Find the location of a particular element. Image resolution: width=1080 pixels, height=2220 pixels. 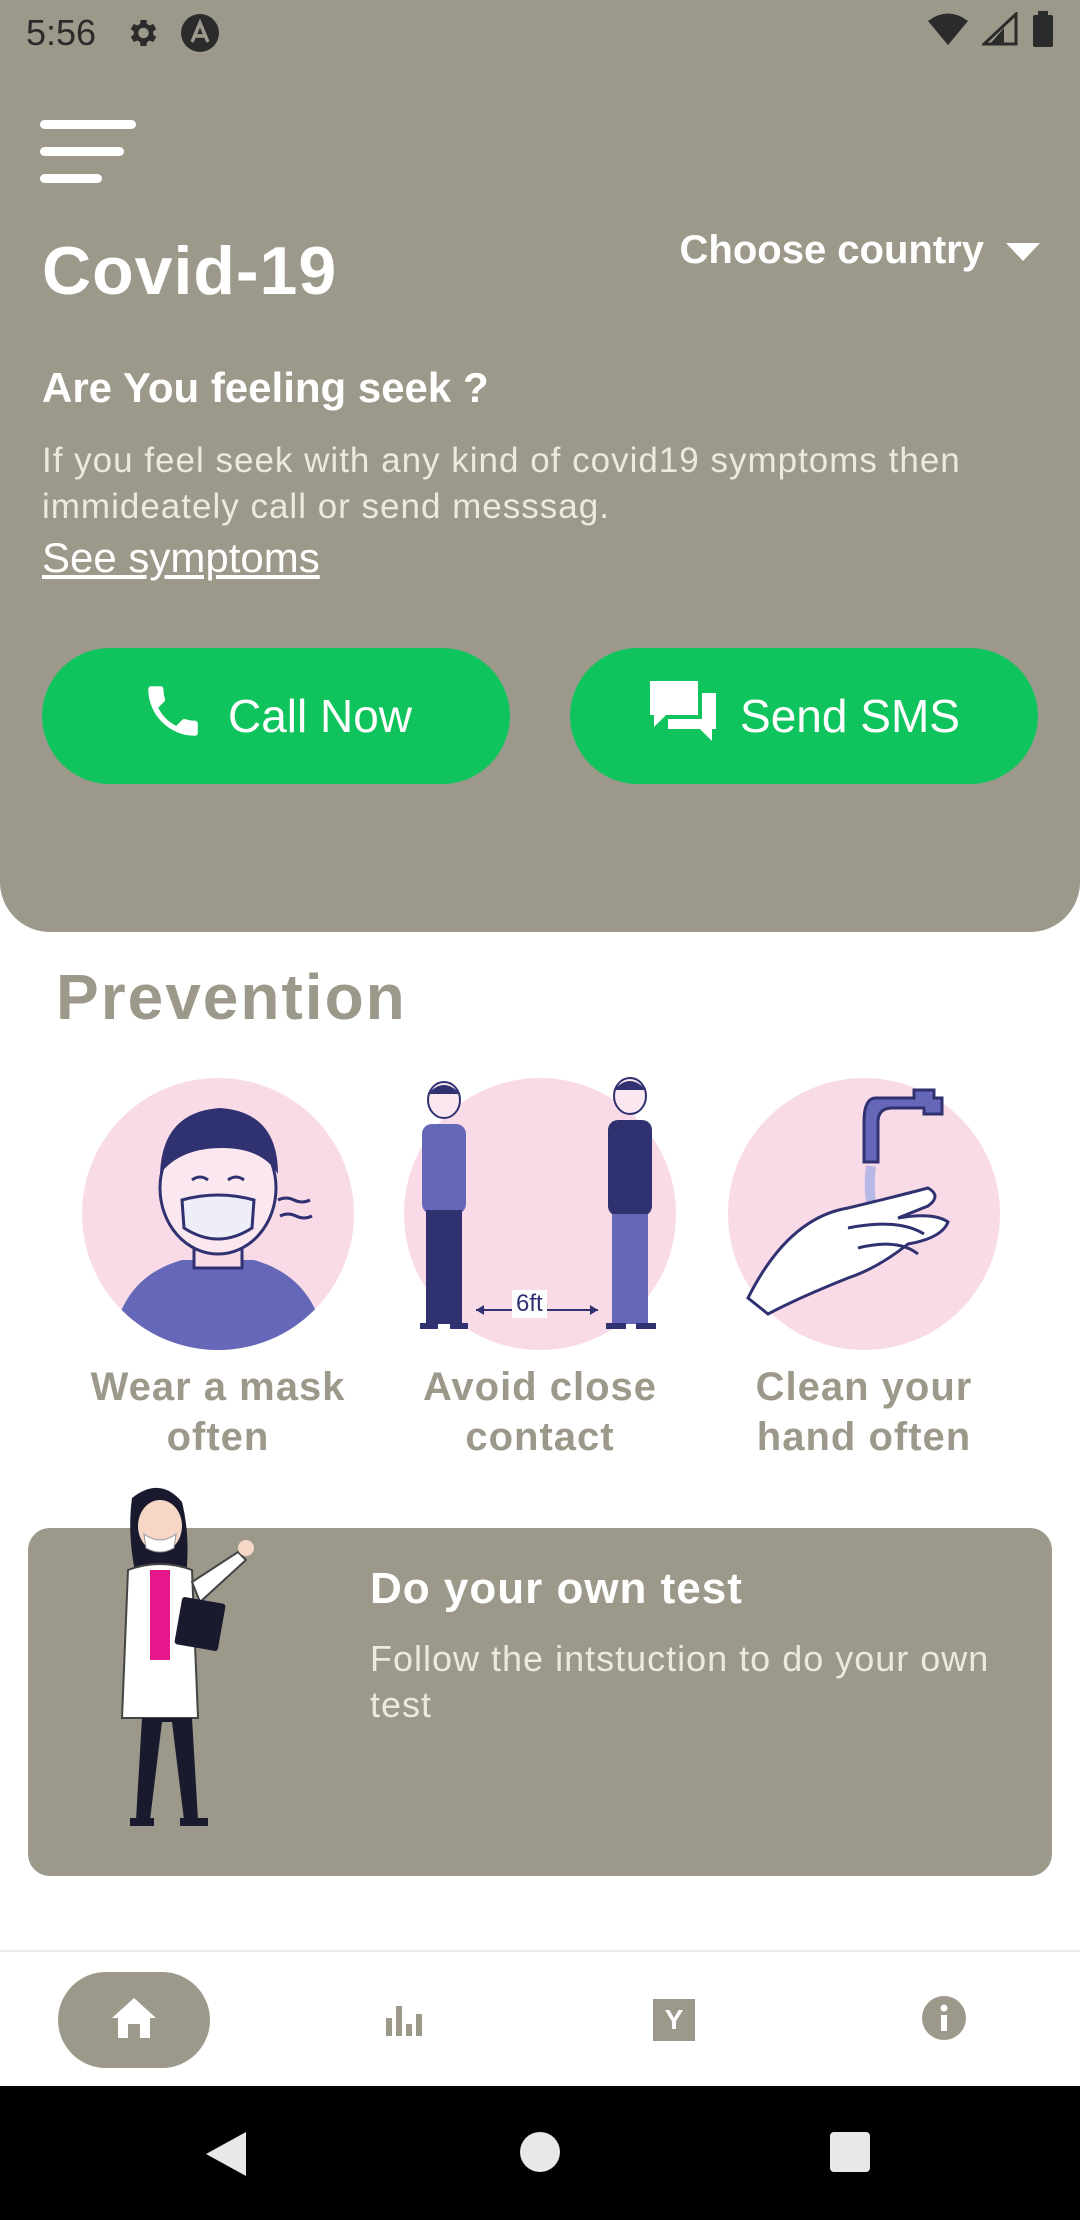

distance-label: 6ft is located at coordinates (529, 1304).